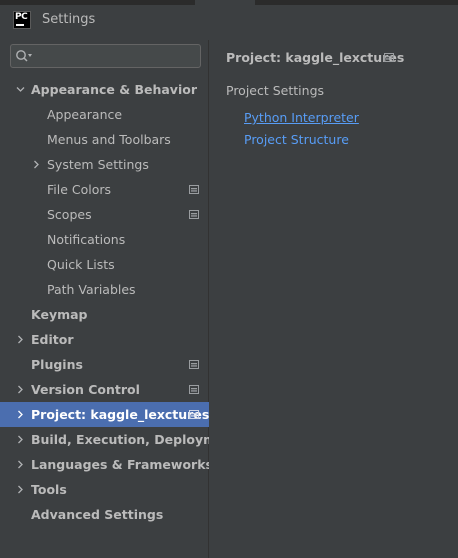  Describe the element at coordinates (120, 414) in the screenshot. I see `sidebar-item-label: Project: kaggle_lexctures` at that location.